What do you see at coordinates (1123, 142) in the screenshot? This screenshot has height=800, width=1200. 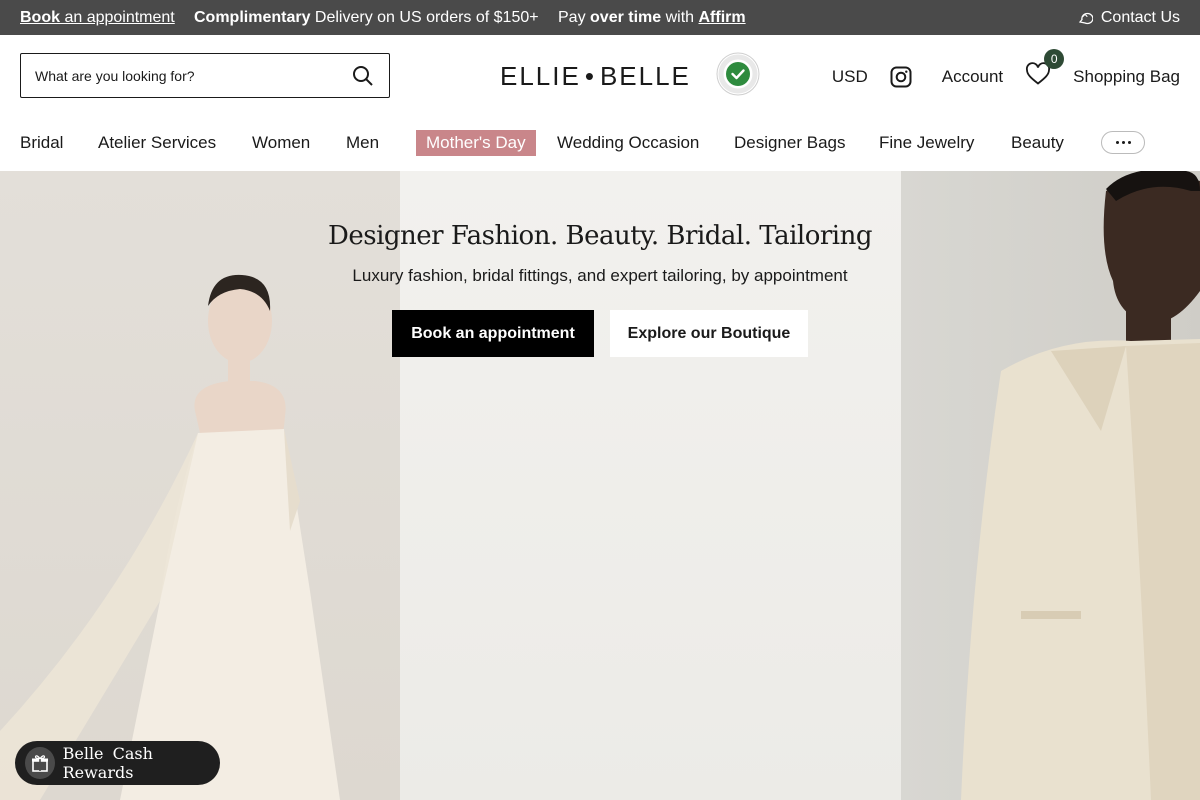 I see `more-menu-button` at bounding box center [1123, 142].